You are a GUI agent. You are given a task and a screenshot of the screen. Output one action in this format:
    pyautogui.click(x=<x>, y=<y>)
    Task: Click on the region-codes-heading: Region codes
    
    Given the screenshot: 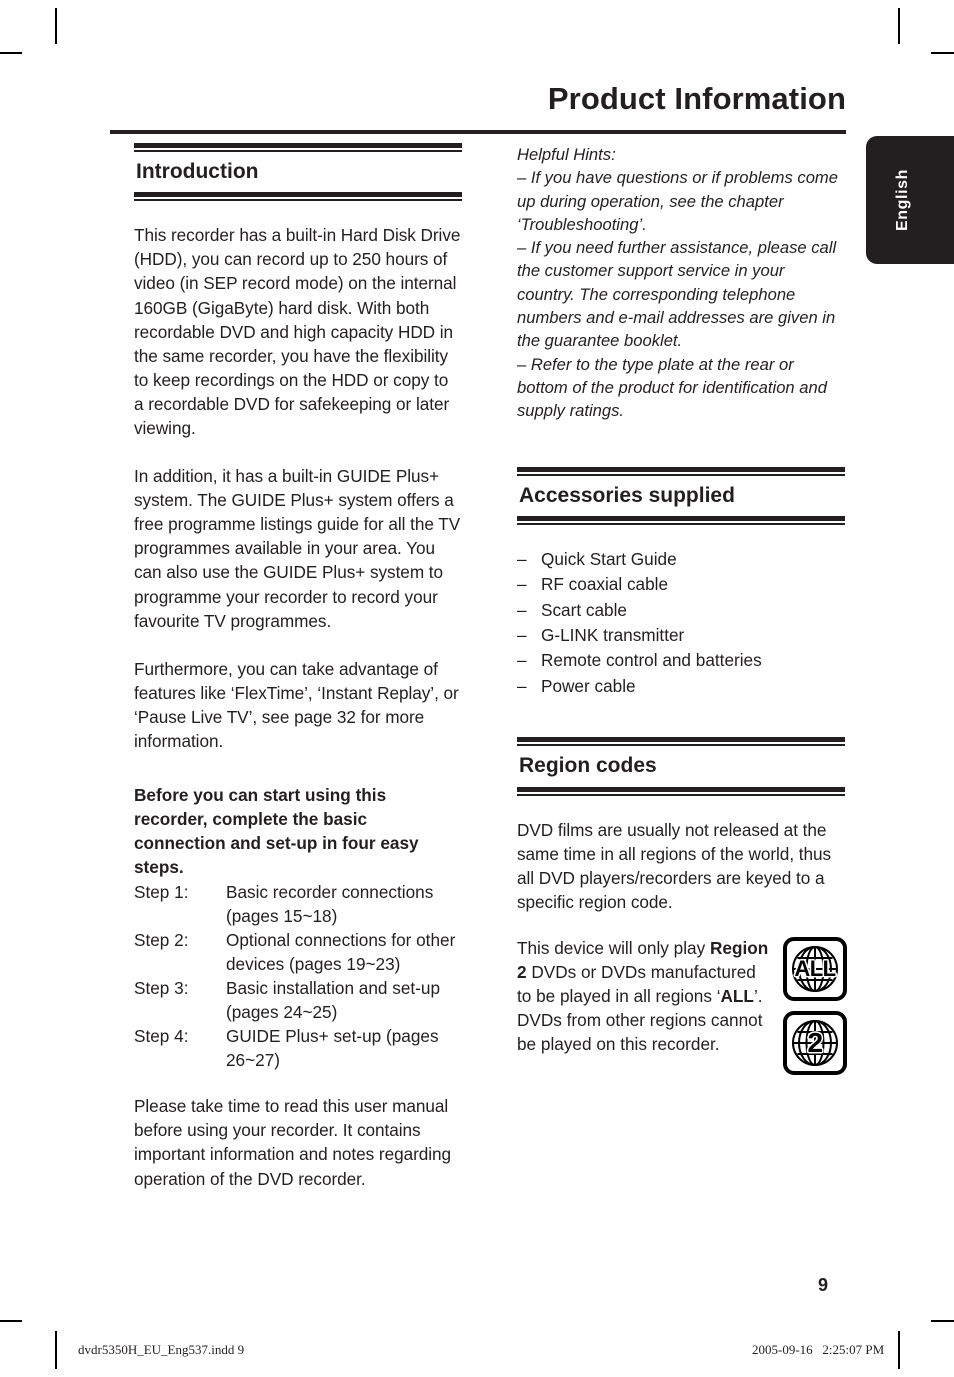 What is the action you would take?
    pyautogui.click(x=588, y=766)
    